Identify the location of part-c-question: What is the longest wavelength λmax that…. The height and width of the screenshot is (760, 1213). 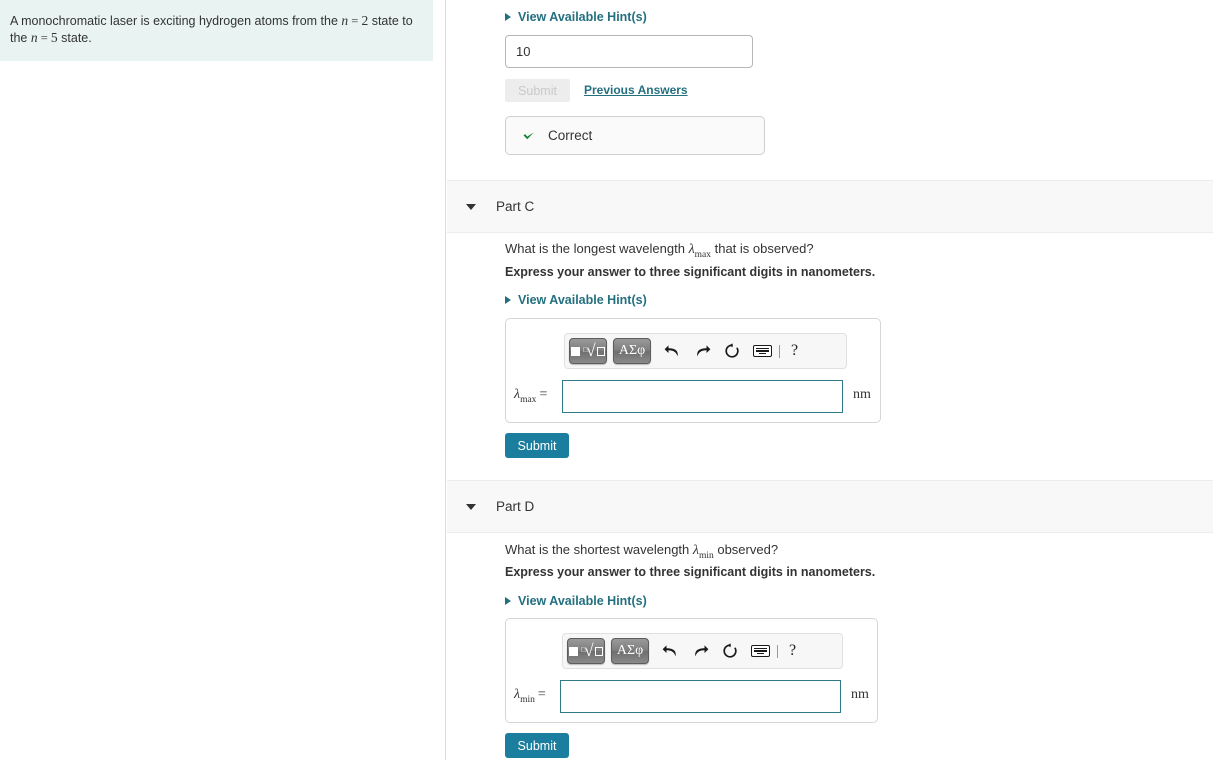
(659, 250).